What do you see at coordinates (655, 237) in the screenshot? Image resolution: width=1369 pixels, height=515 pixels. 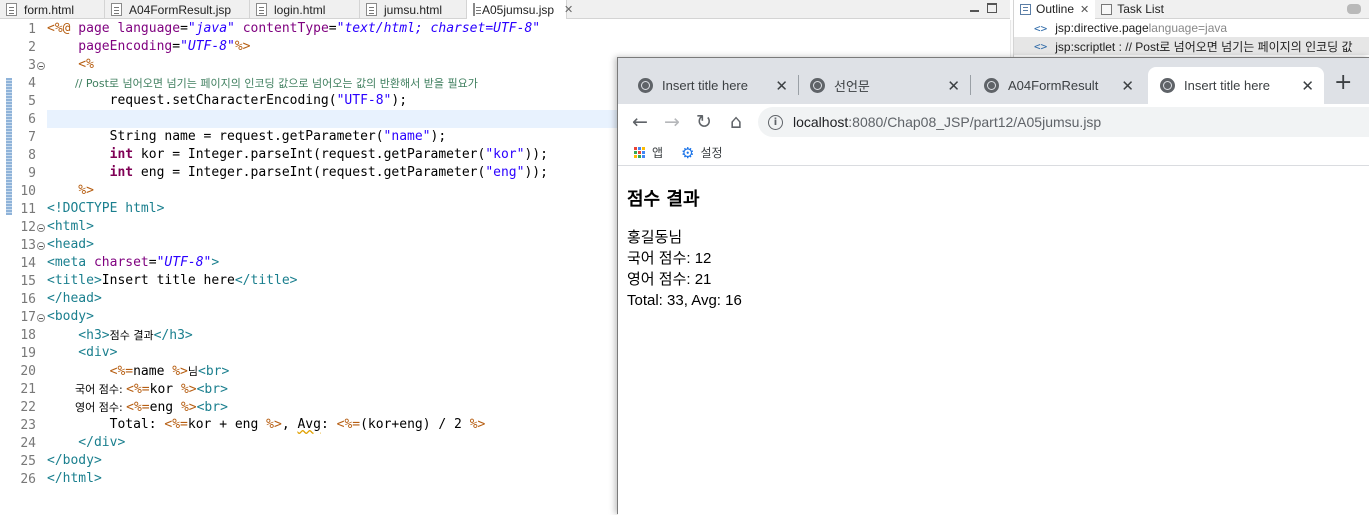 I see `result-name: 홍길동님` at bounding box center [655, 237].